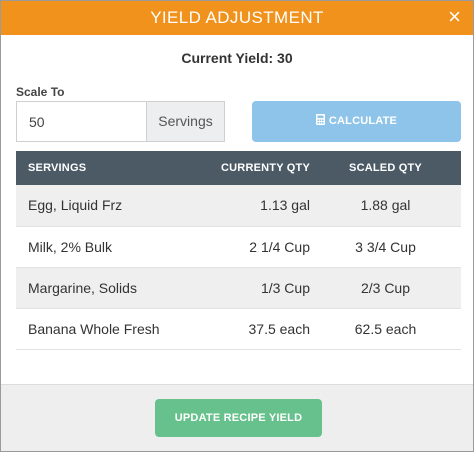 The height and width of the screenshot is (452, 474). What do you see at coordinates (285, 287) in the screenshot?
I see `current-qty: 1/3 Cup` at bounding box center [285, 287].